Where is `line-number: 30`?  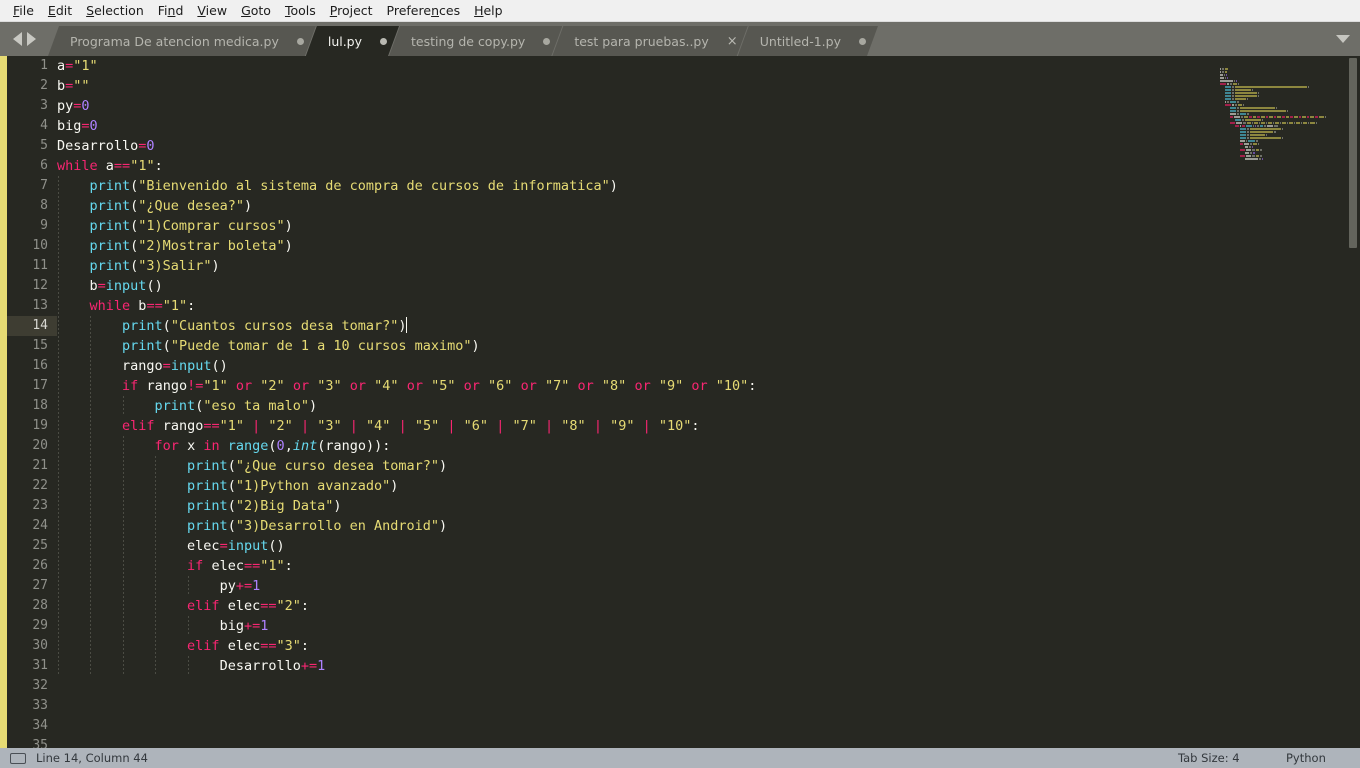 line-number: 30 is located at coordinates (32, 646).